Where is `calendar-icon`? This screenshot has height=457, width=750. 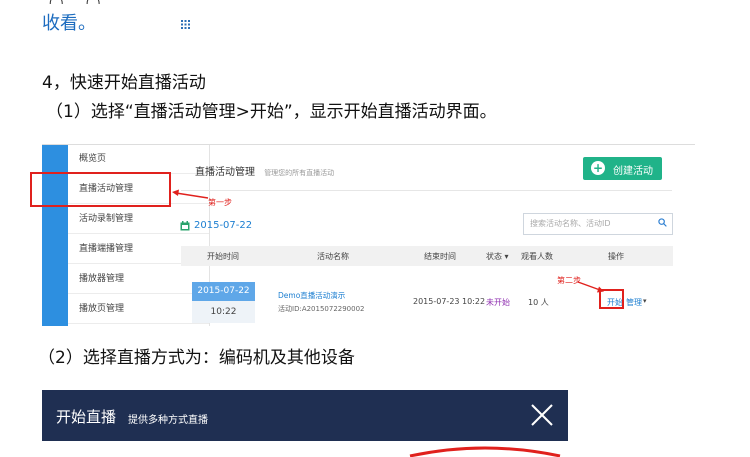
calendar-icon is located at coordinates (185, 226).